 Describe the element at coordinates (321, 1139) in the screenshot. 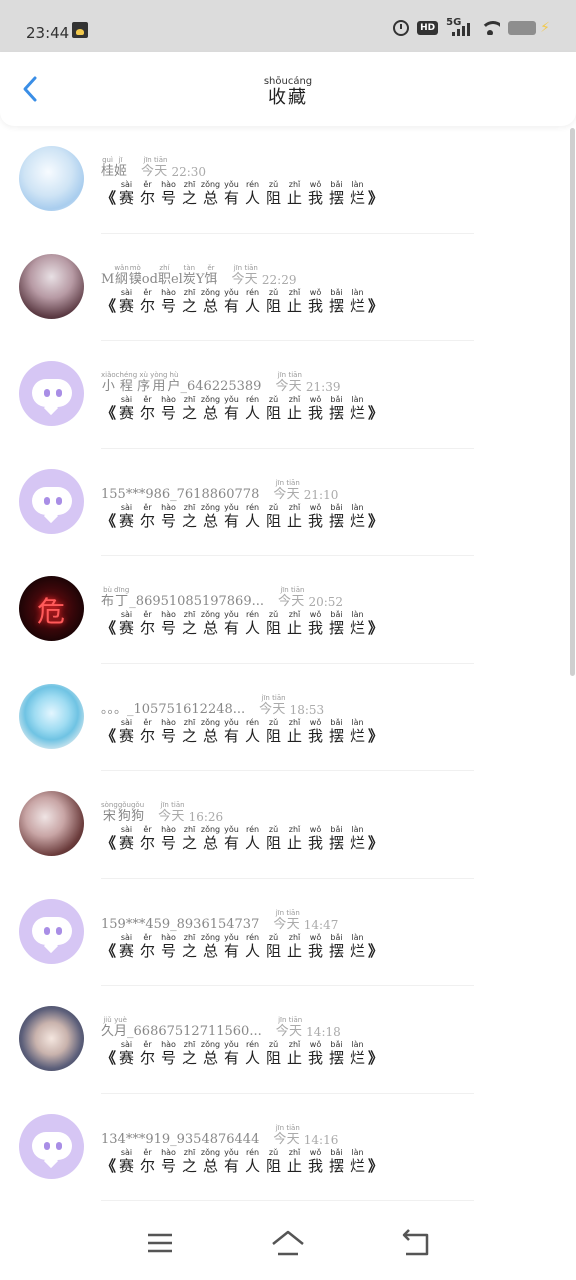

I see `time-value: 14:16` at that location.